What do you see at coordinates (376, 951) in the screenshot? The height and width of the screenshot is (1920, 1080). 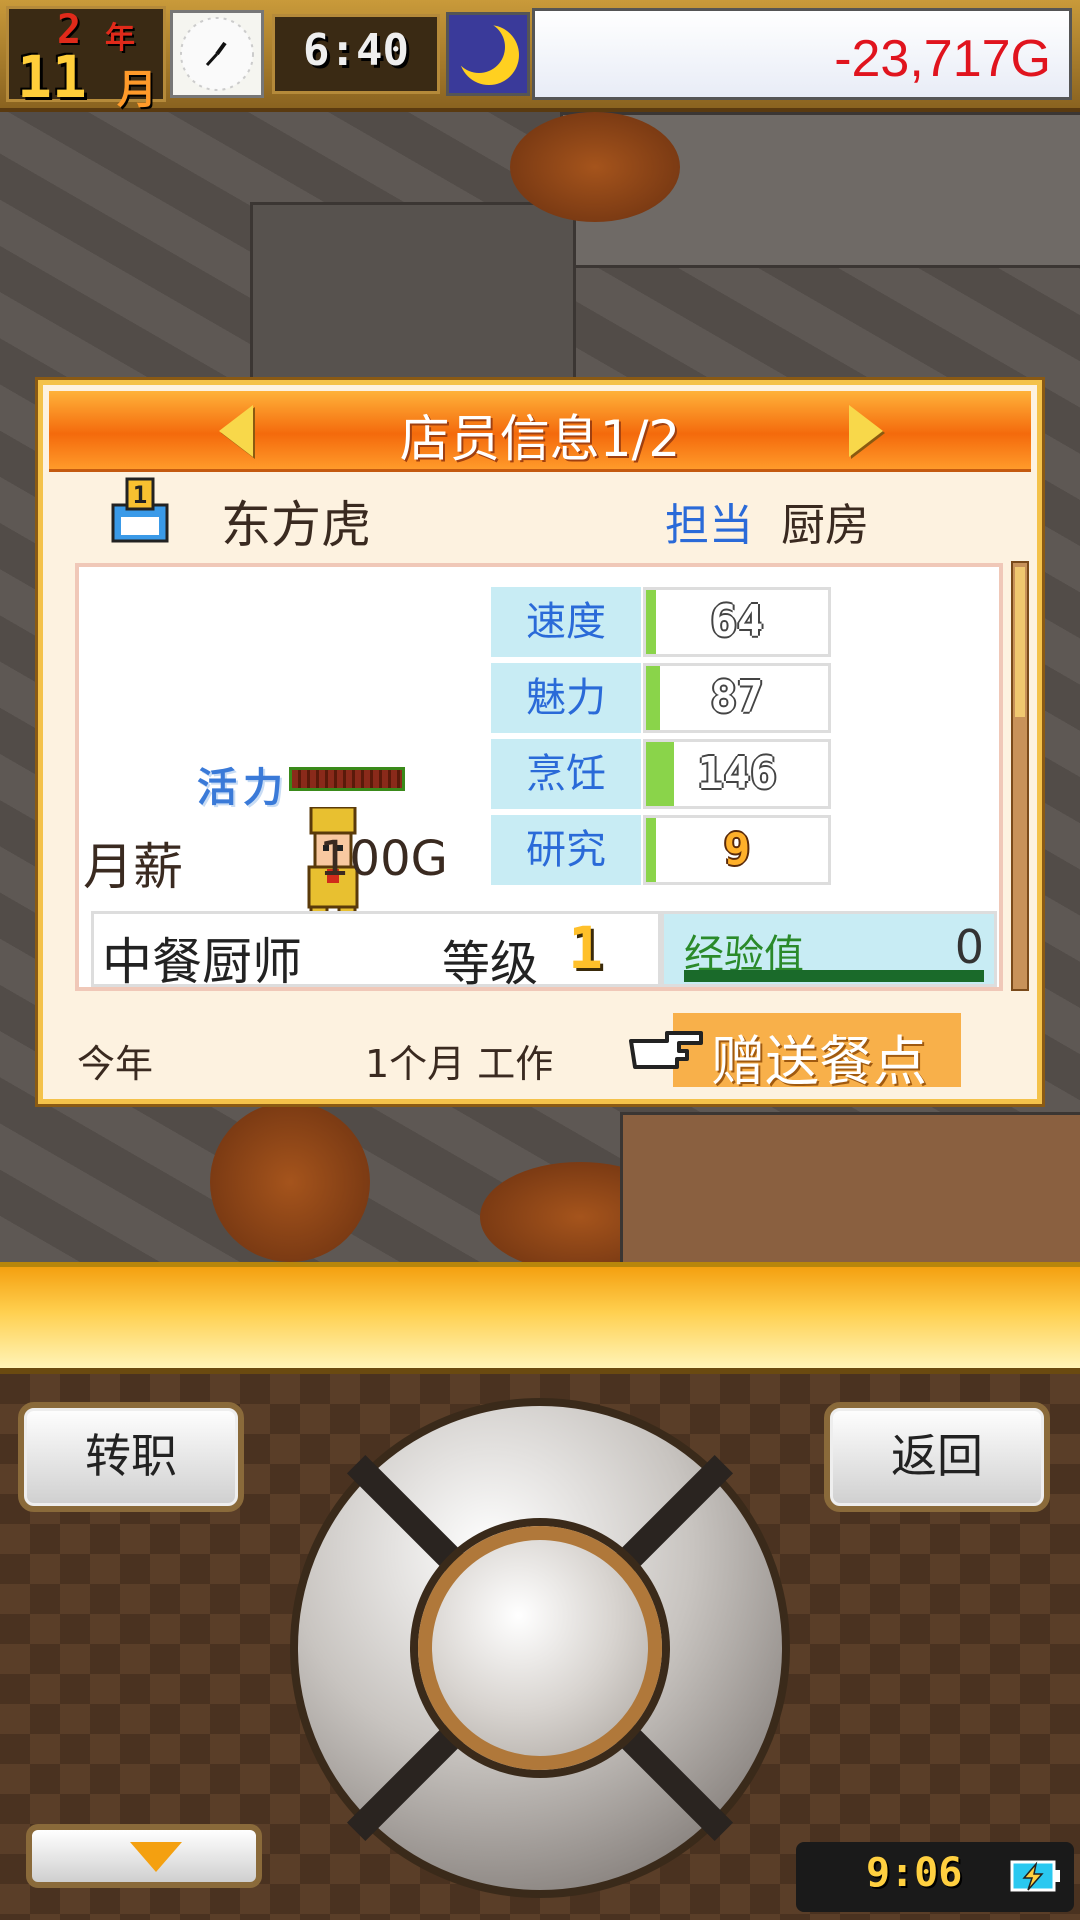 I see `job-box: 中餐厨师 等级 1` at bounding box center [376, 951].